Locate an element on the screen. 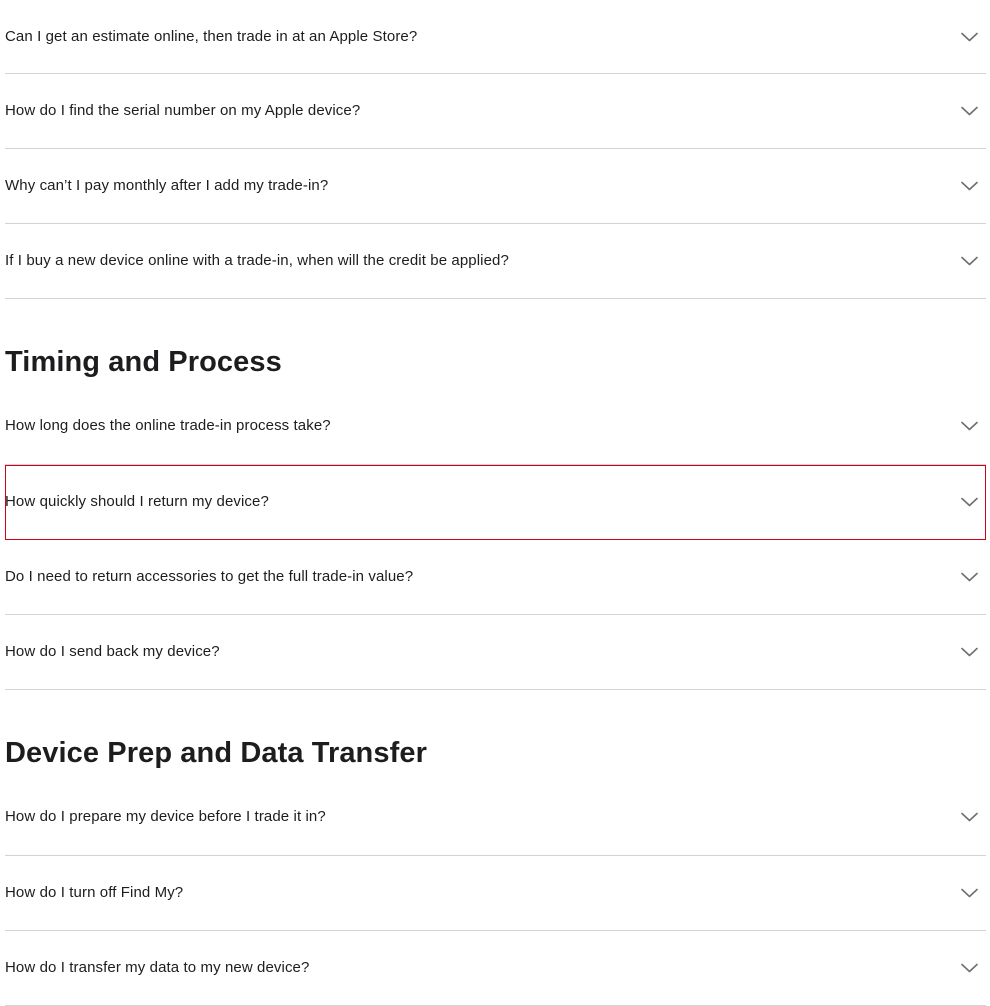  section-title: Device Prep and Data Transfer is located at coordinates (216, 753).